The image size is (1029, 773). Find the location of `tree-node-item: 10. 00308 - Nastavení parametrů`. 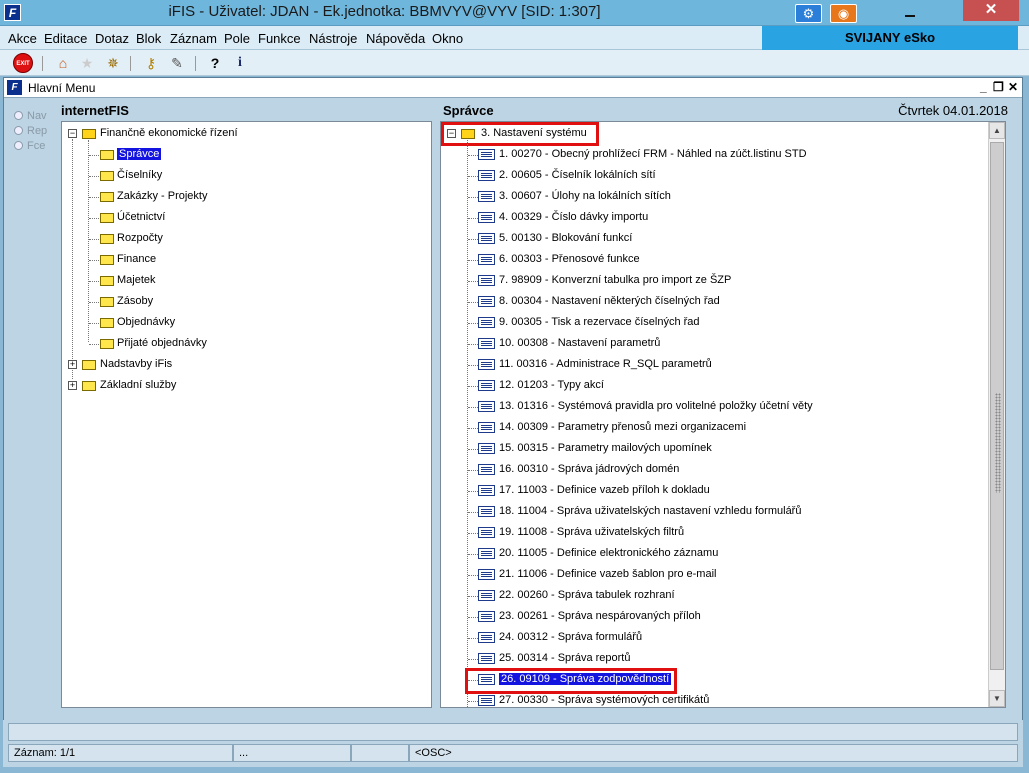

tree-node-item: 10. 00308 - Nastavení parametrů is located at coordinates (579, 343).